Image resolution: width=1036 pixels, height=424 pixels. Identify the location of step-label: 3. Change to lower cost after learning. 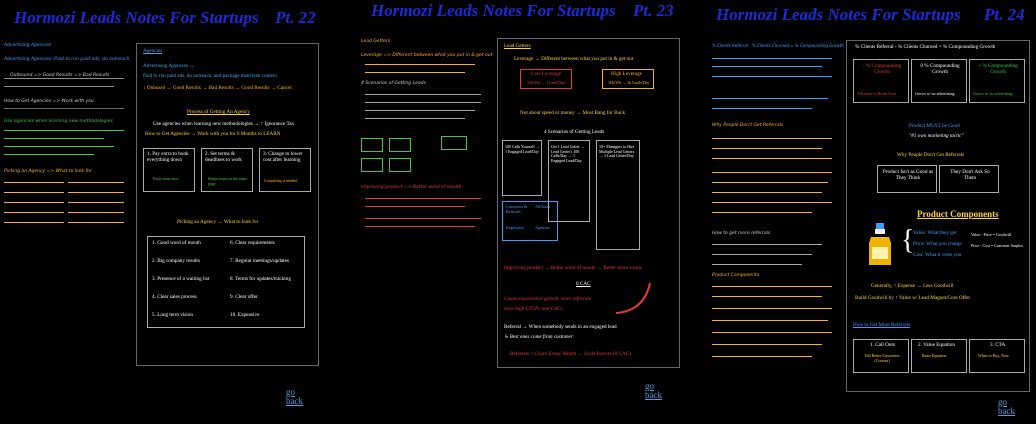
(283, 157).